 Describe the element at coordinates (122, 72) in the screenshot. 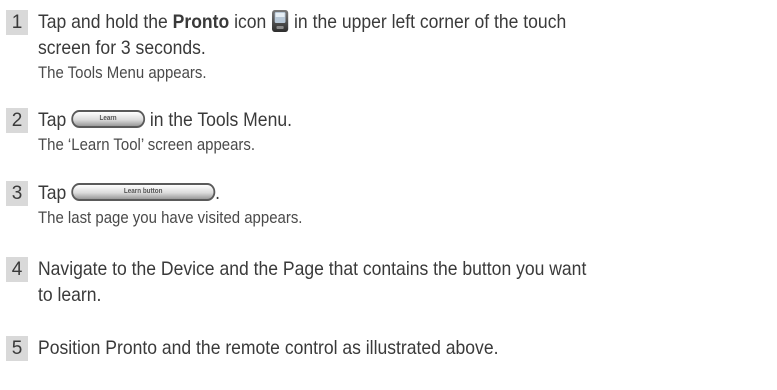

I see `step-result: The Tools Menu appears.` at that location.